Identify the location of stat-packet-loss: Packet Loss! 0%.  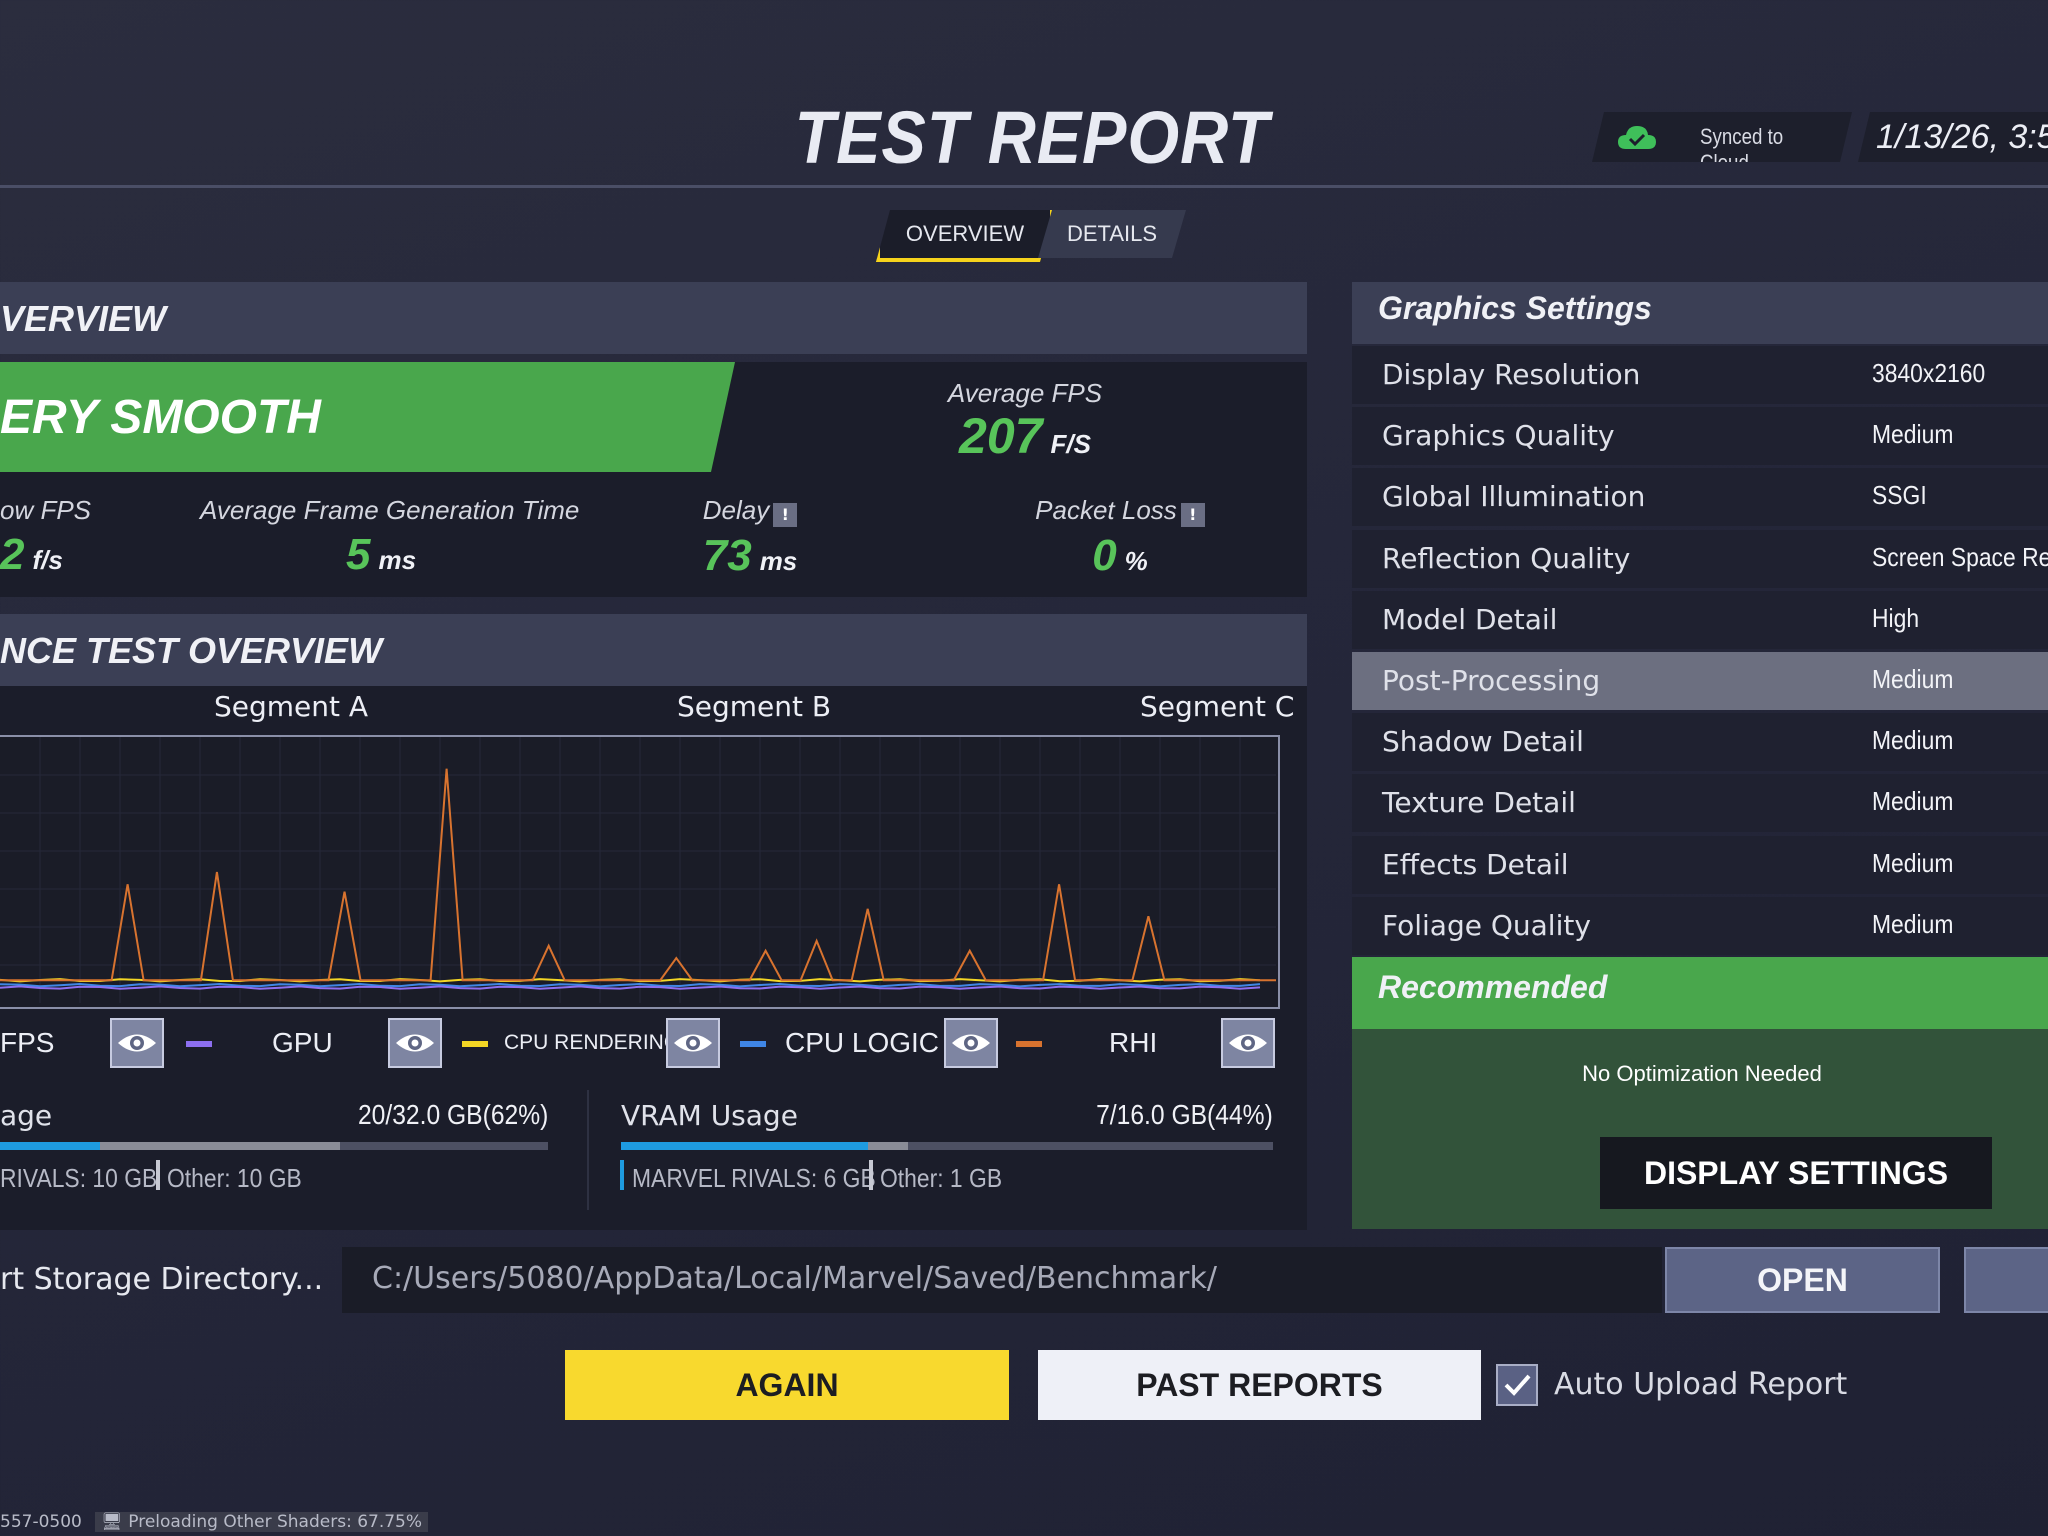
(1120, 538).